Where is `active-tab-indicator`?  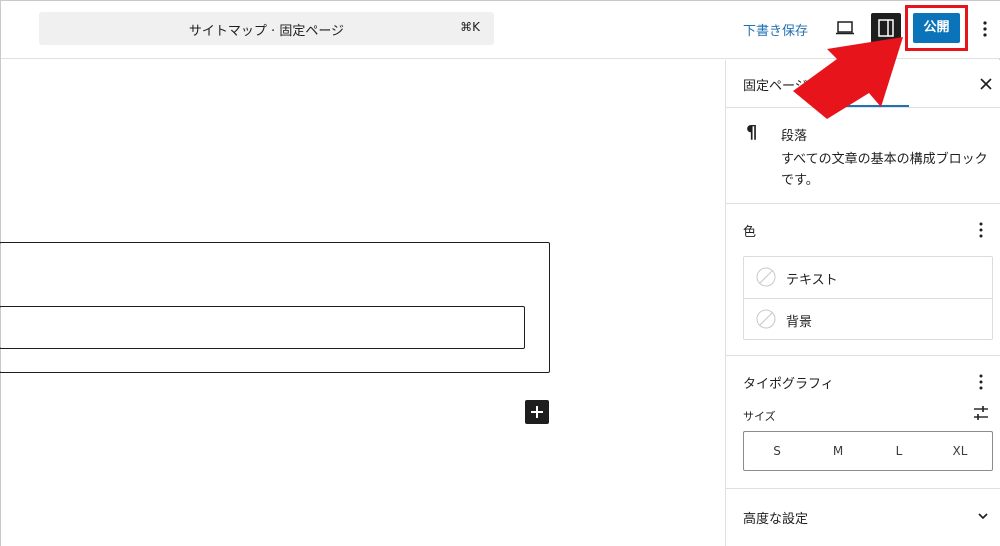 active-tab-indicator is located at coordinates (867, 106).